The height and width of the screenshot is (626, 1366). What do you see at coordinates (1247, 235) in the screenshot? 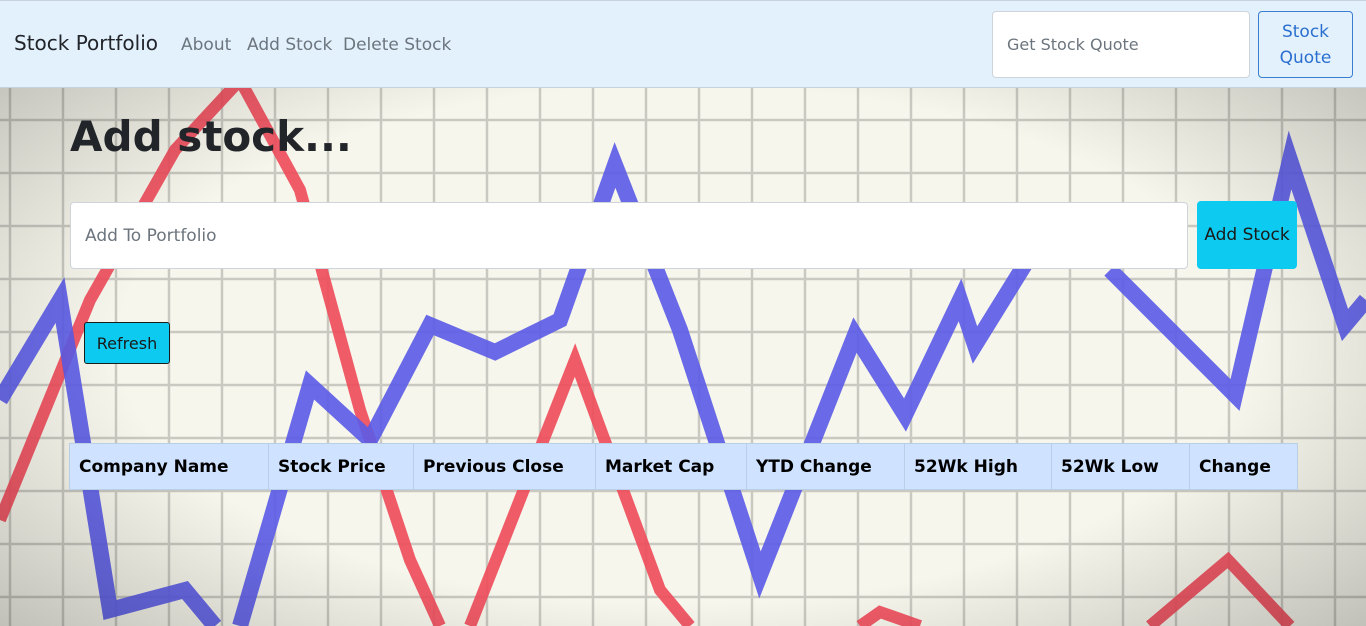
I see `add-stock-button: Add Stock` at bounding box center [1247, 235].